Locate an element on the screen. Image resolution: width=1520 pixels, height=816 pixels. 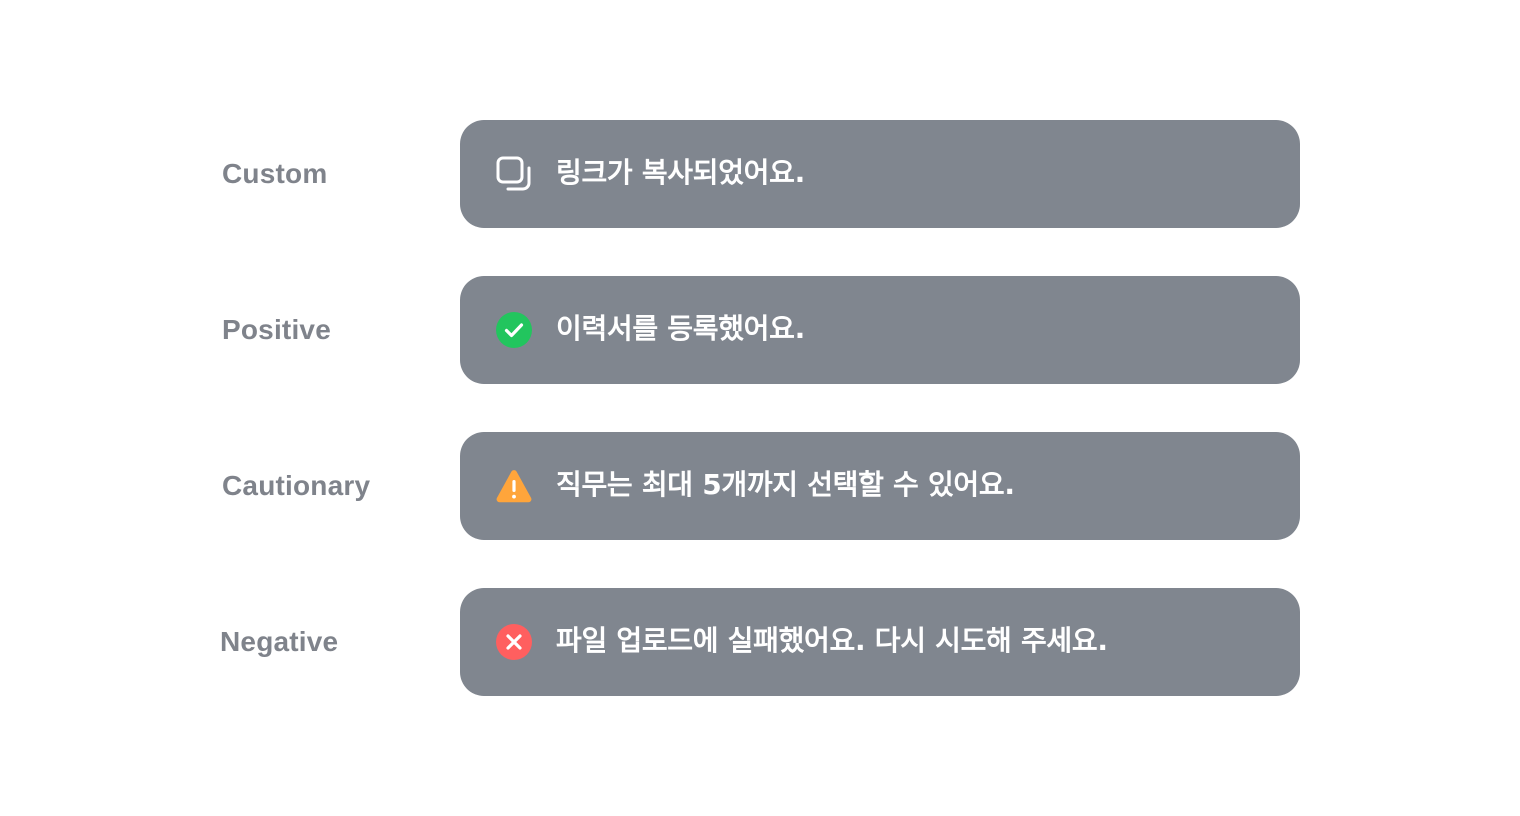
toast-row-positive: Positive 이력서를 등록했어요. is located at coordinates (760, 330).